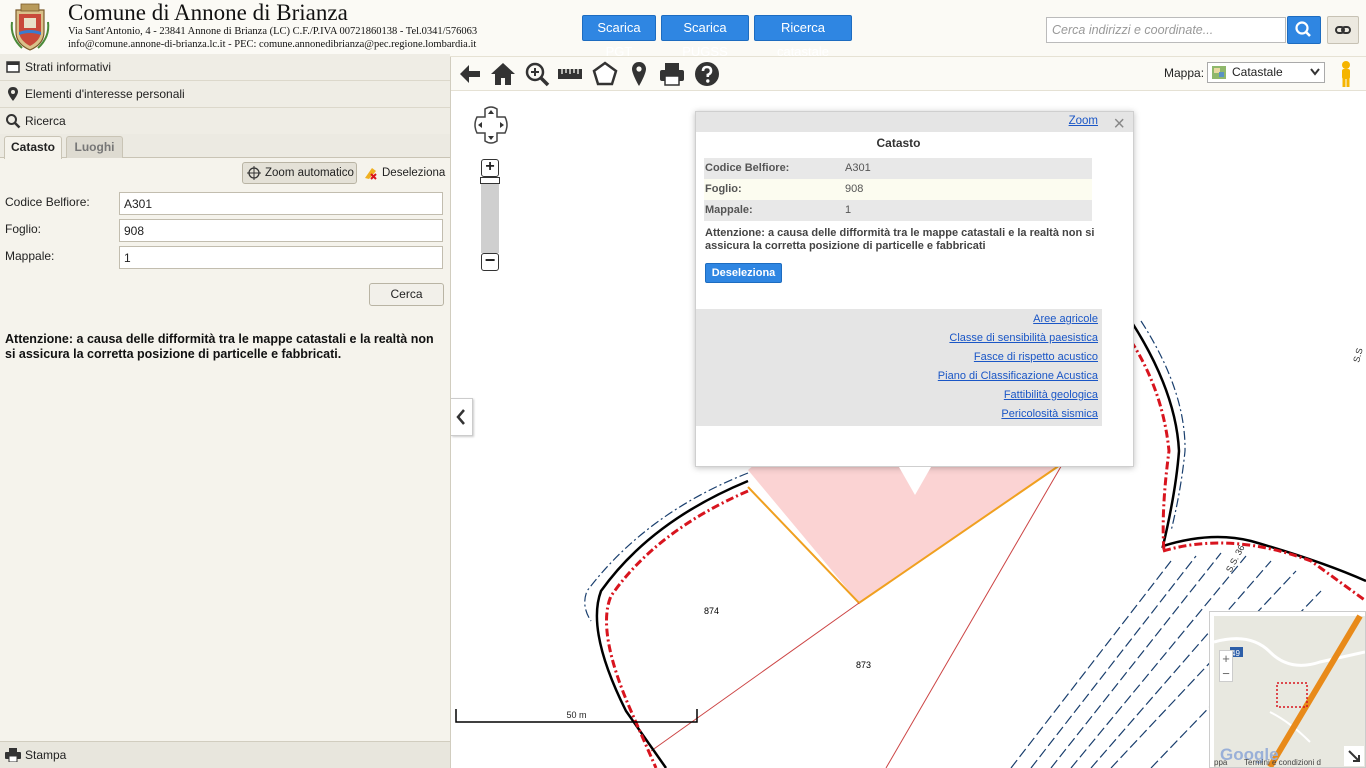 The width and height of the screenshot is (1366, 768). Describe the element at coordinates (225, 121) in the screenshot. I see `menu-ricerca: Ricerca` at that location.